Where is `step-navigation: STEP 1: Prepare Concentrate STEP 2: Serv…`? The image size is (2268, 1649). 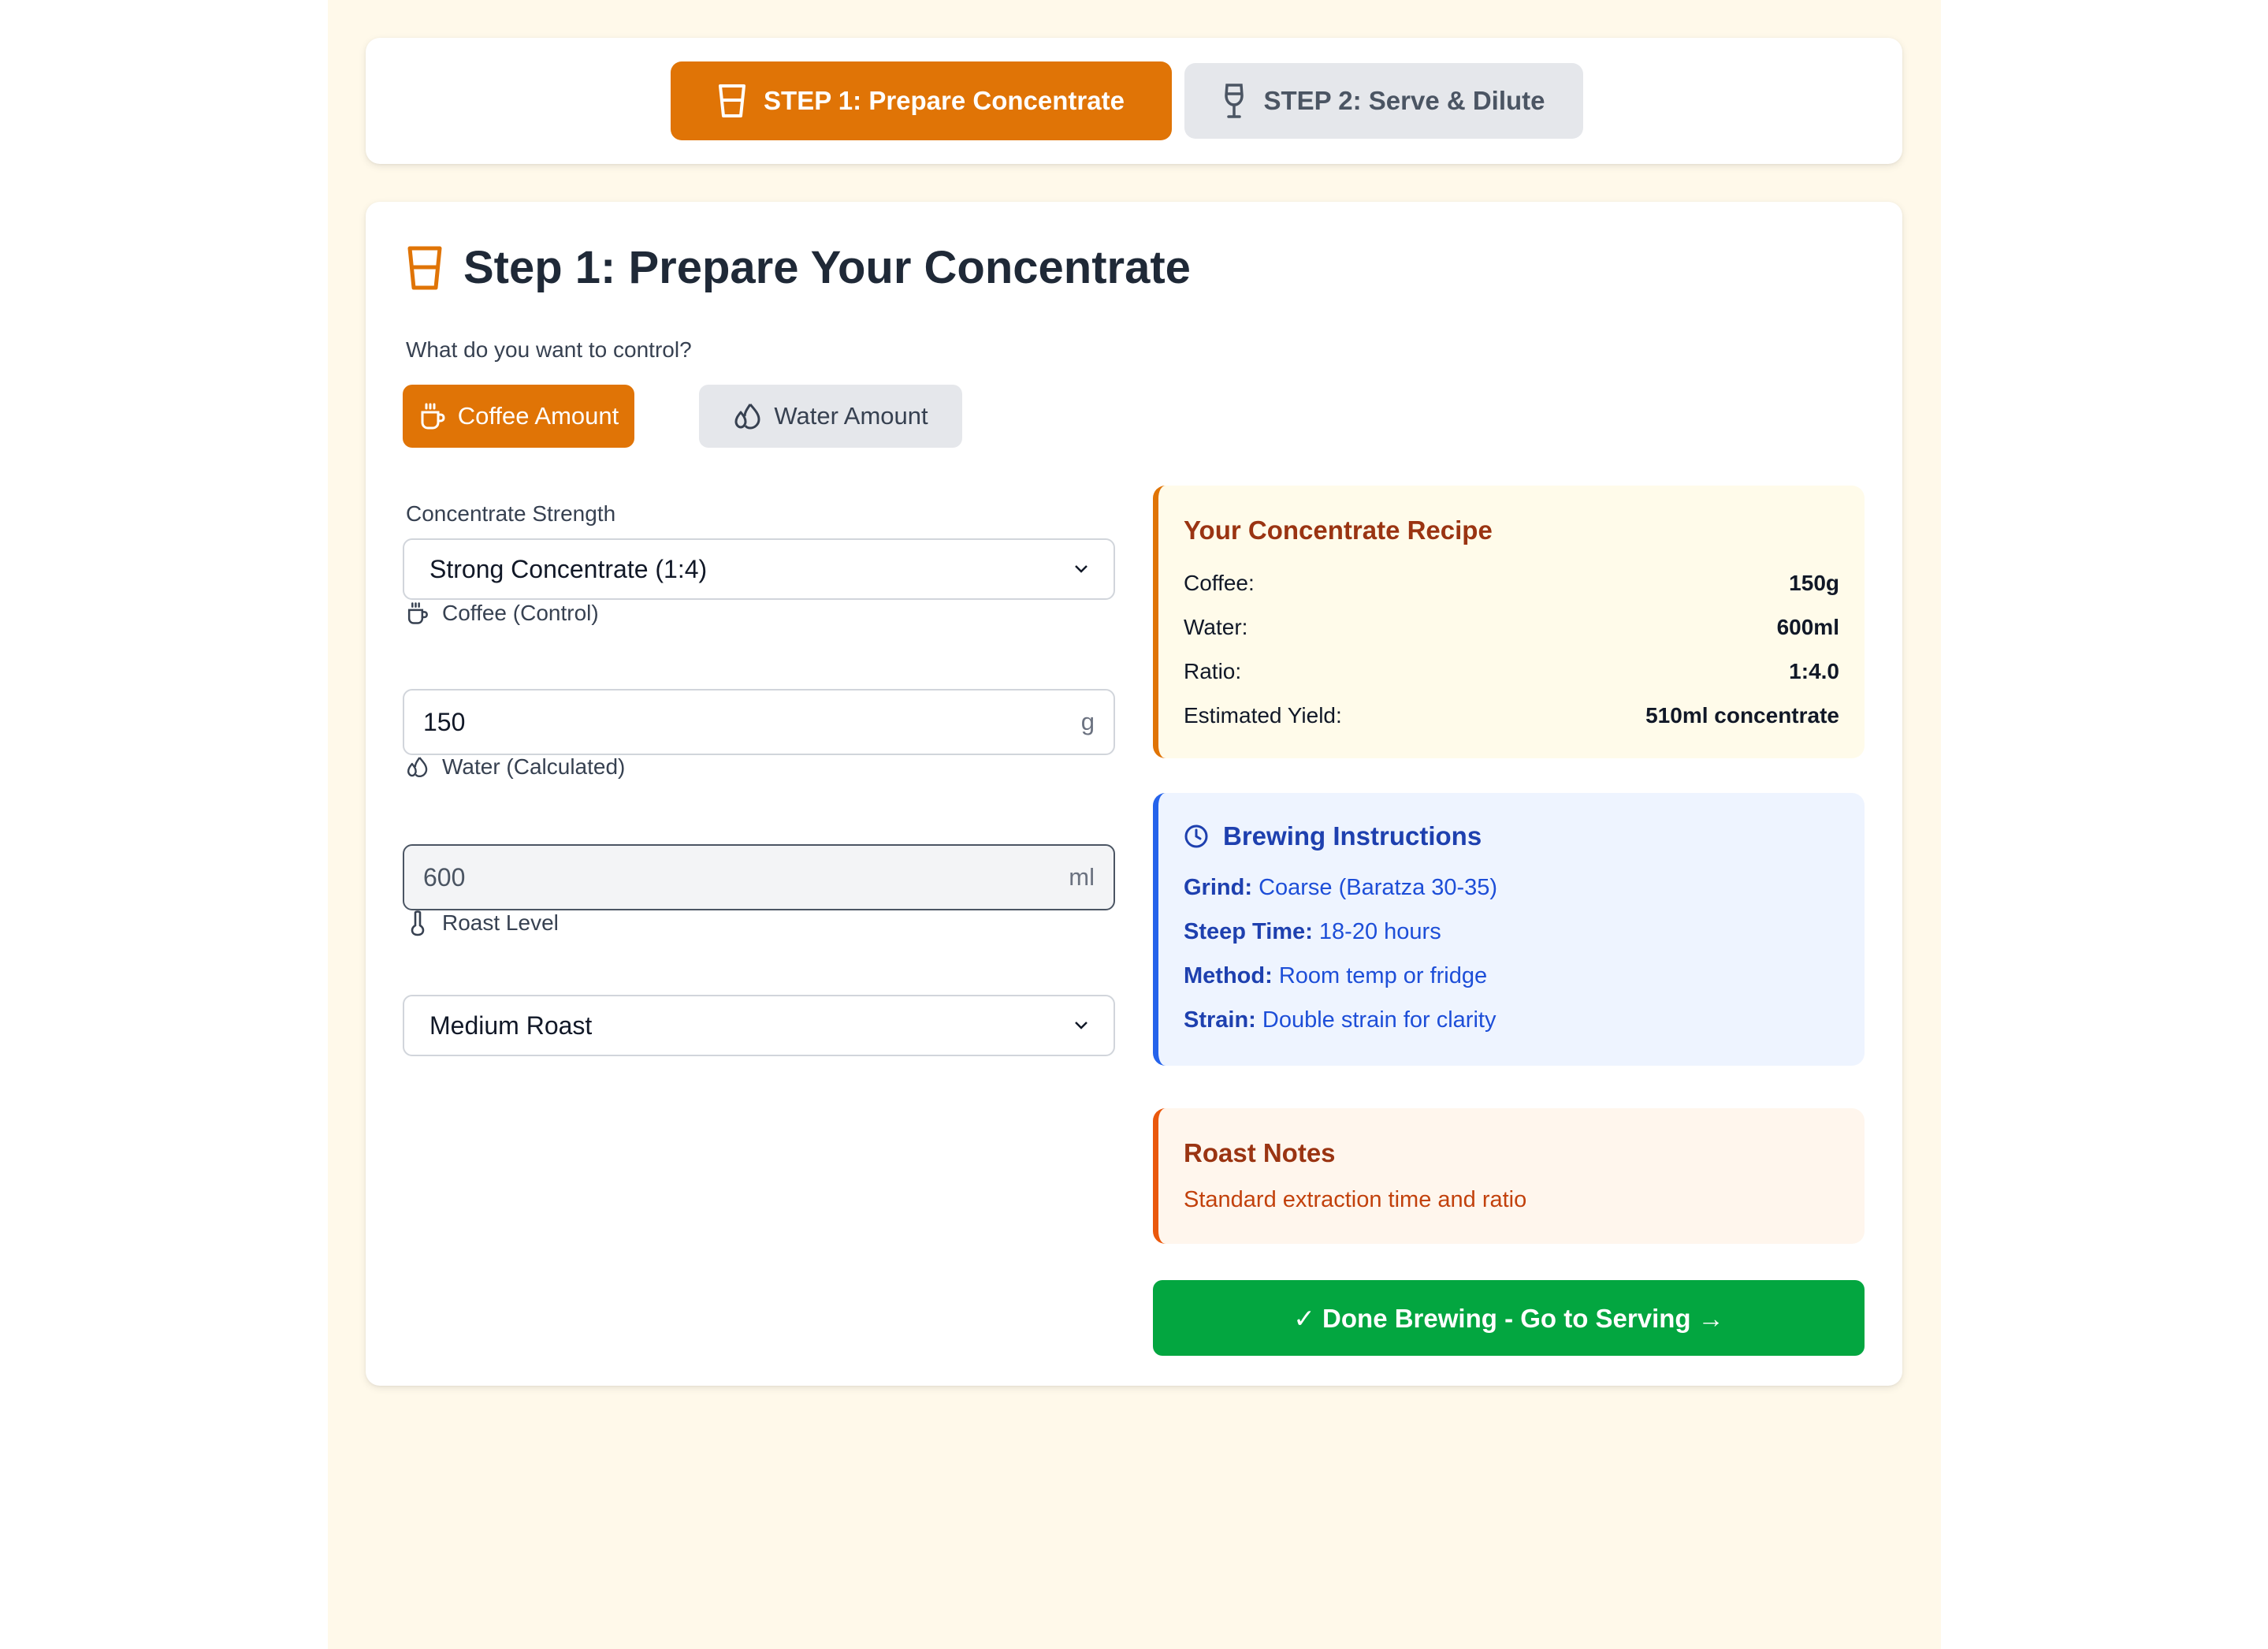 step-navigation: STEP 1: Prepare Concentrate STEP 2: Serv… is located at coordinates (1134, 101).